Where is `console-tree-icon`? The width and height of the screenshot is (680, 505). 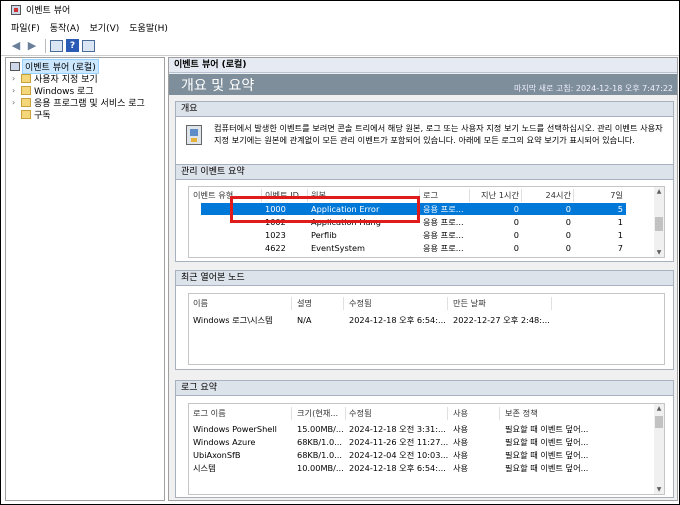
console-tree-icon is located at coordinates (56, 45).